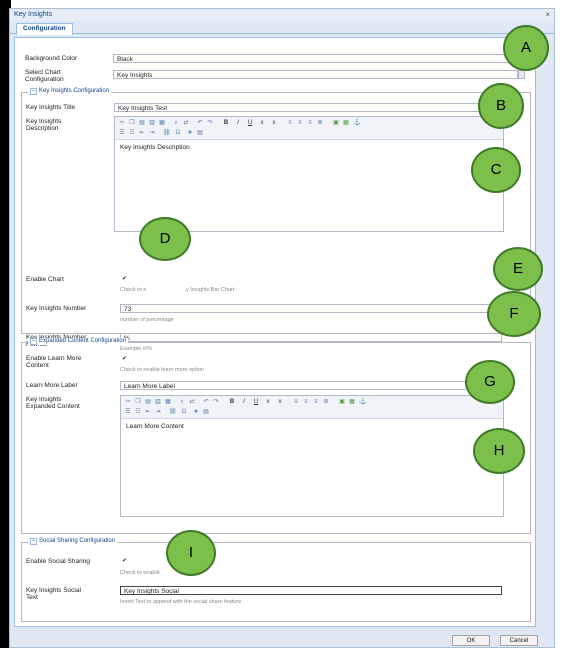  Describe the element at coordinates (315, 58) in the screenshot. I see `background-color-select: Black` at that location.